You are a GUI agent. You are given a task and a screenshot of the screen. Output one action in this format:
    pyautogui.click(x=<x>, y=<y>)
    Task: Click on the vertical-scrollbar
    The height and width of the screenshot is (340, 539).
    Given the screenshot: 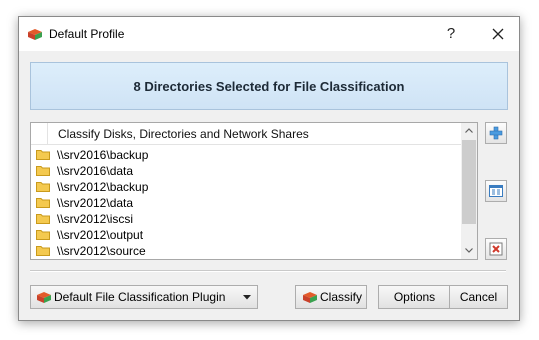 What is the action you would take?
    pyautogui.click(x=469, y=191)
    